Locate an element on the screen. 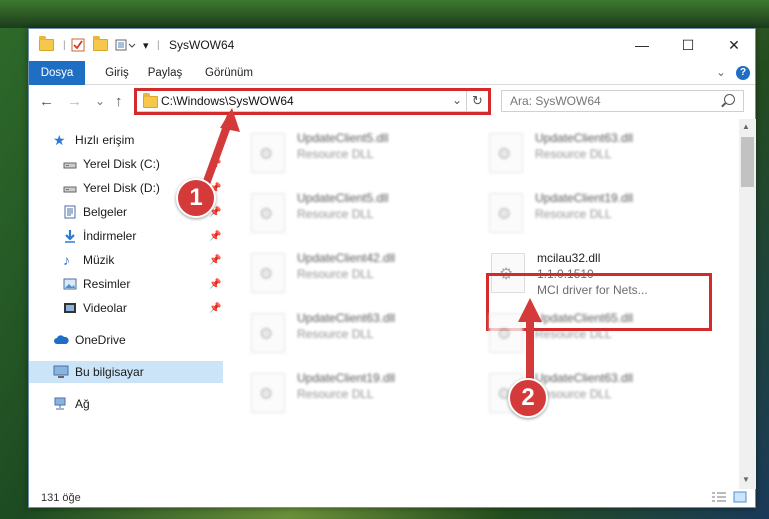  drive-icon is located at coordinates (70, 164).